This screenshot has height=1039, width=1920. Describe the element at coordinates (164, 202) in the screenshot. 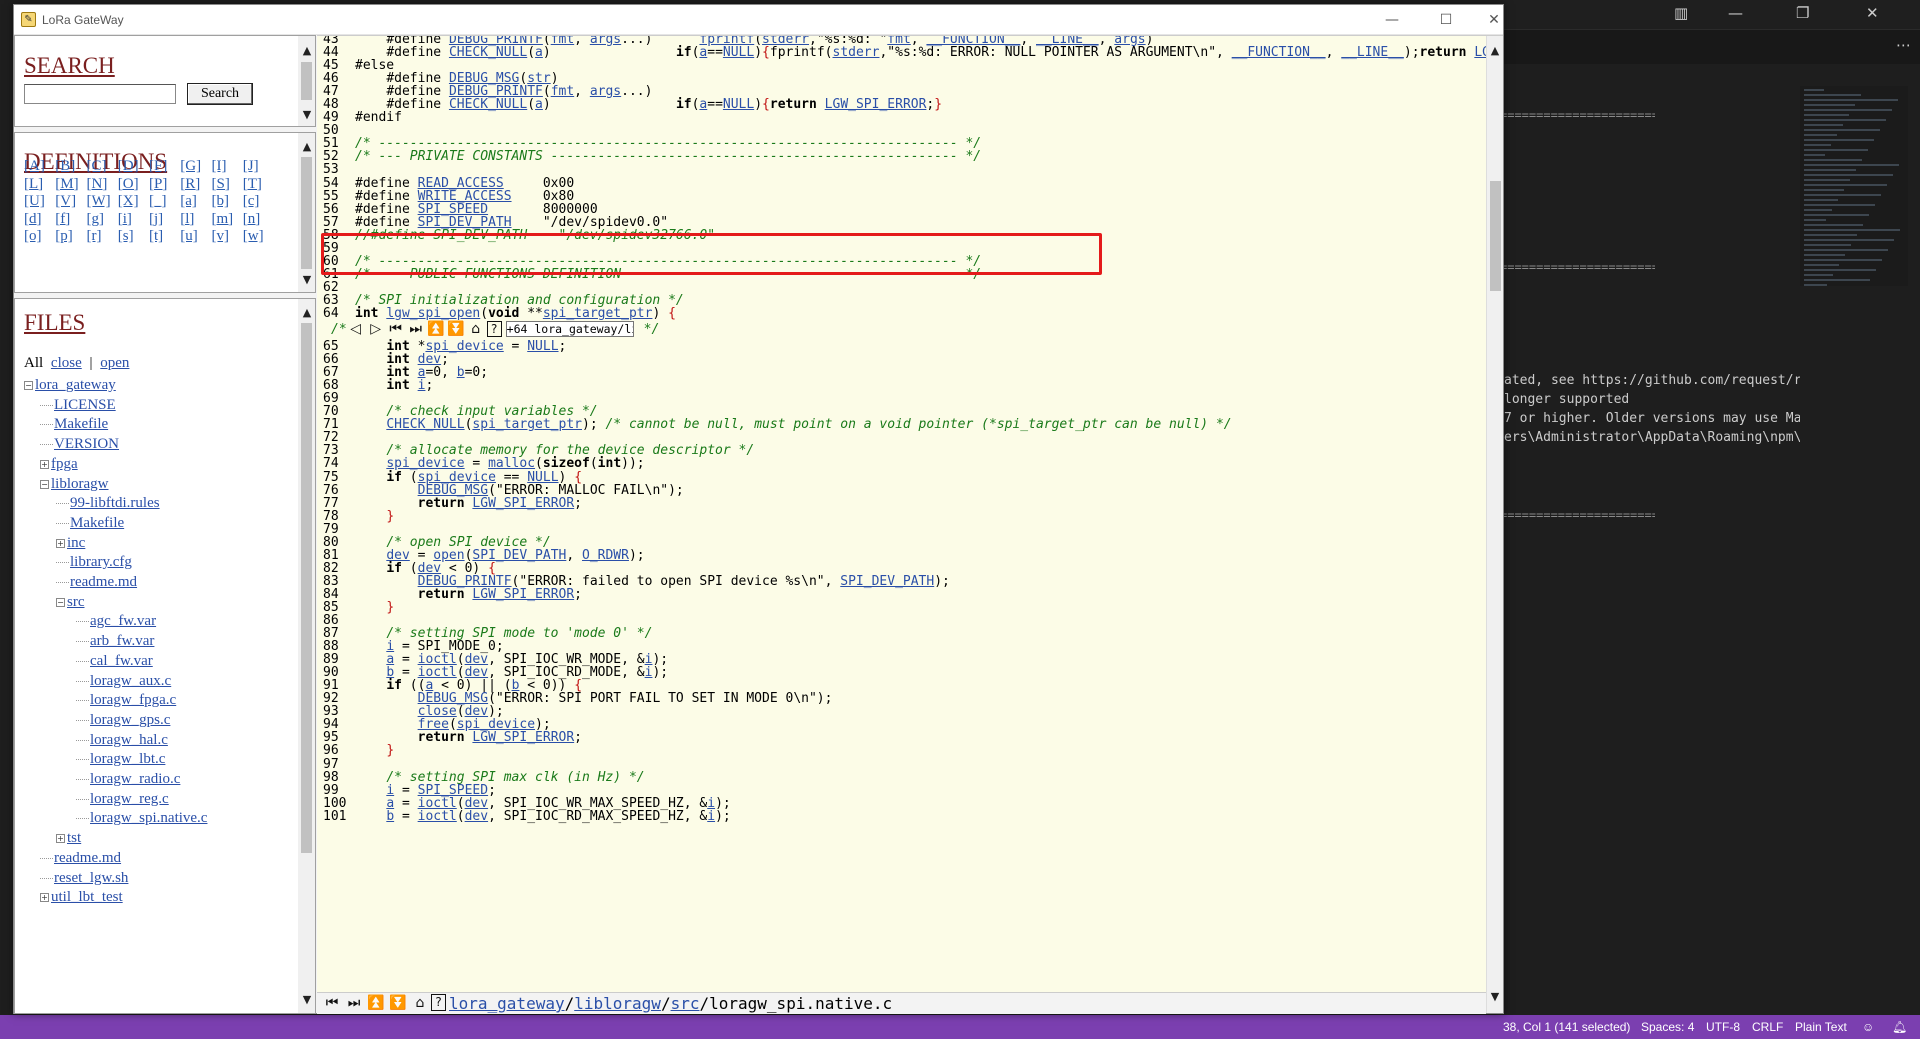

I see `definition-letter-link: [_]` at that location.